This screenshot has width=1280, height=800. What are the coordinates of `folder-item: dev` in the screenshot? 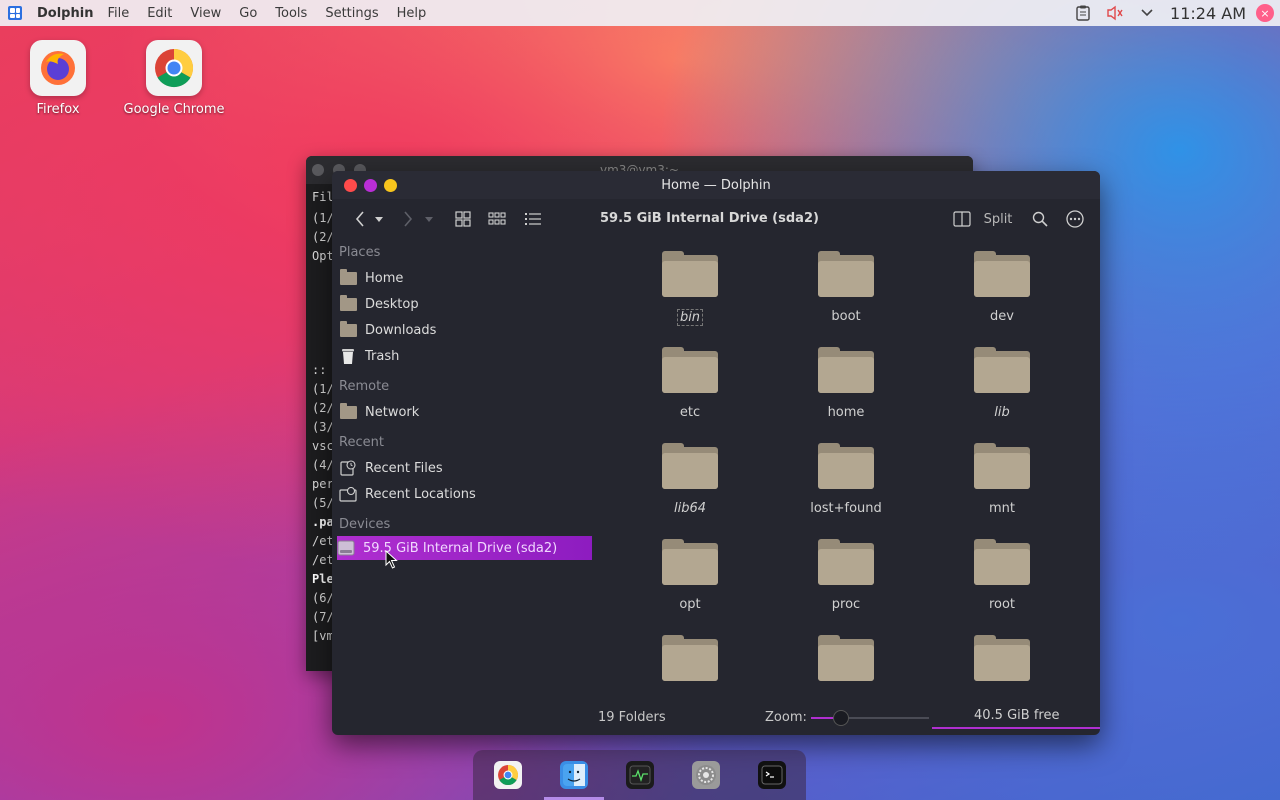 It's located at (1002, 287).